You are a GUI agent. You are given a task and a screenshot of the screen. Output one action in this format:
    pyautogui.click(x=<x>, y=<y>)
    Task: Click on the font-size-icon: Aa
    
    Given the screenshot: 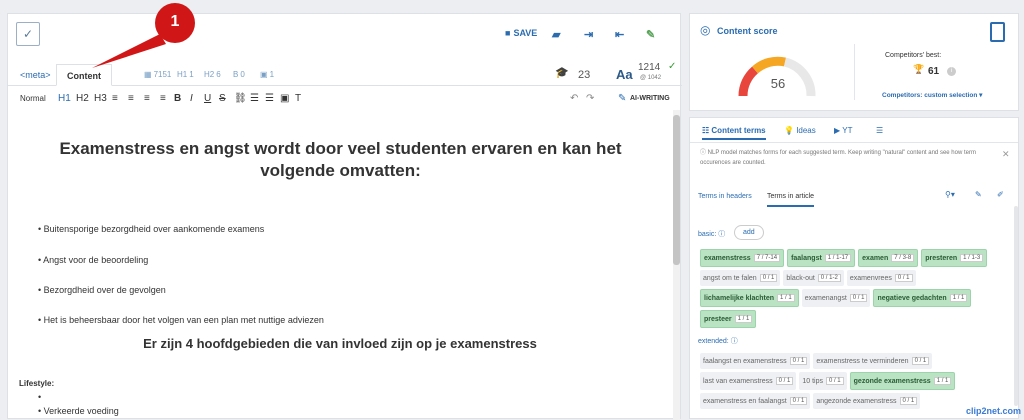 What is the action you would take?
    pyautogui.click(x=624, y=74)
    